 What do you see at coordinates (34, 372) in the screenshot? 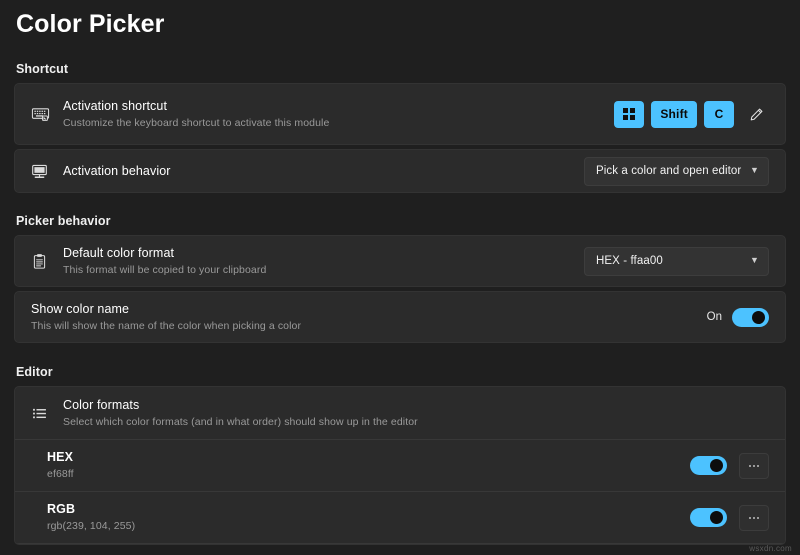
I see `section-header-editor: Editor` at bounding box center [34, 372].